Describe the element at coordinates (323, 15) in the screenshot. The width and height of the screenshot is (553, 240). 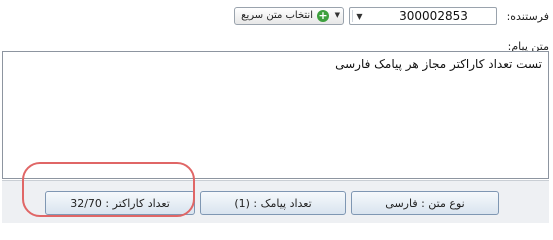
I see `plus-icon: +` at that location.